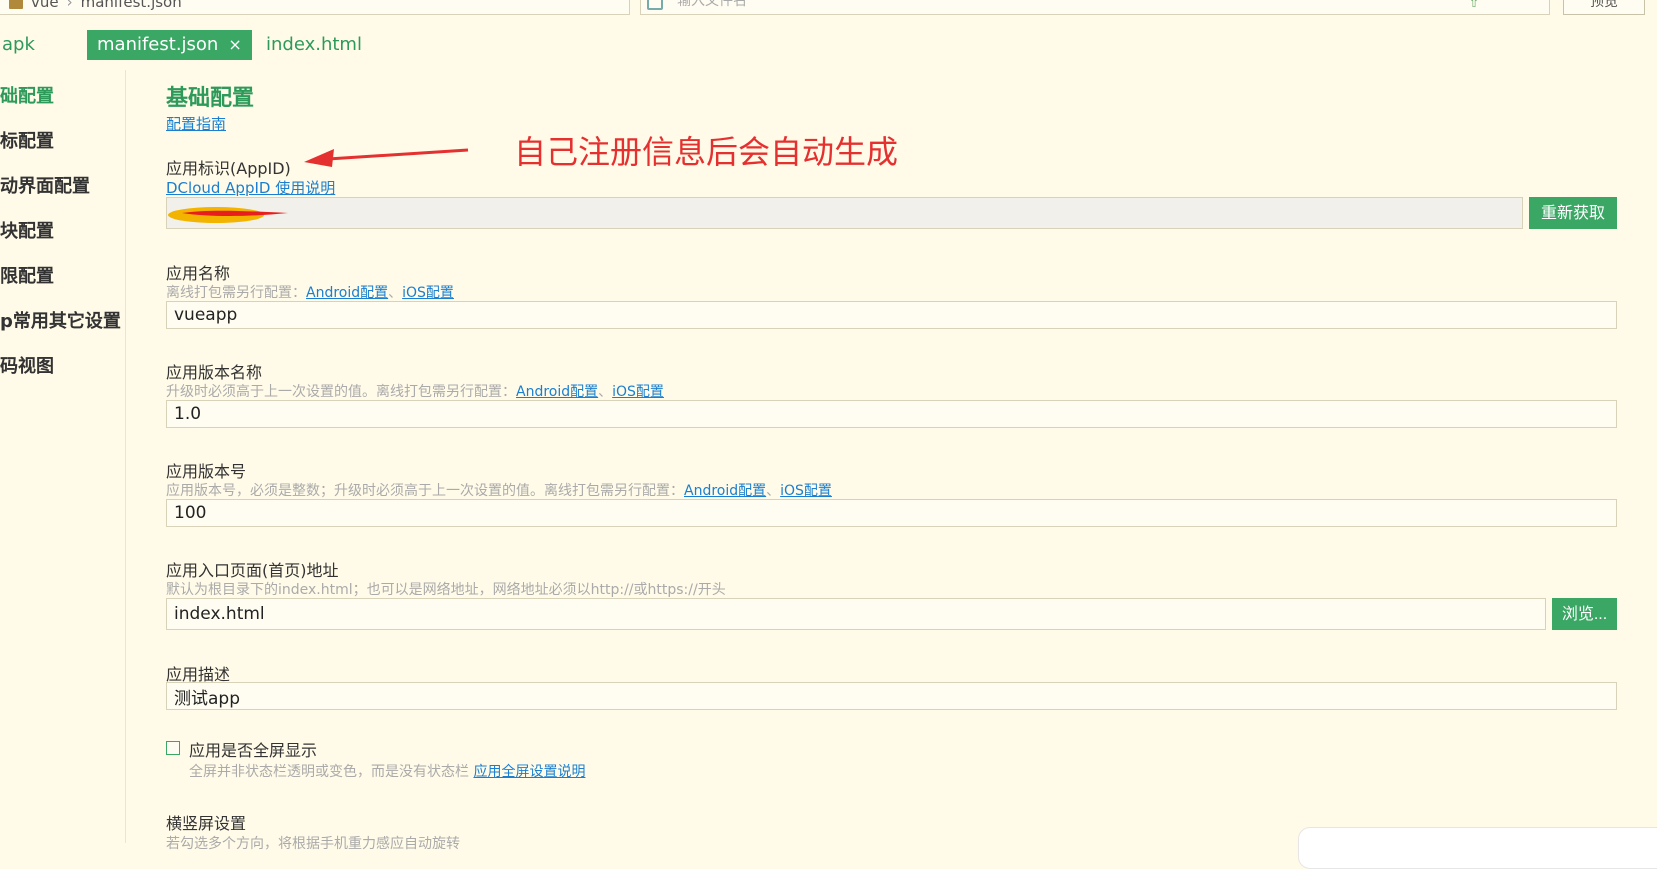 The height and width of the screenshot is (869, 1657). What do you see at coordinates (69, 5) in the screenshot?
I see `chevron-right-icon: ›` at bounding box center [69, 5].